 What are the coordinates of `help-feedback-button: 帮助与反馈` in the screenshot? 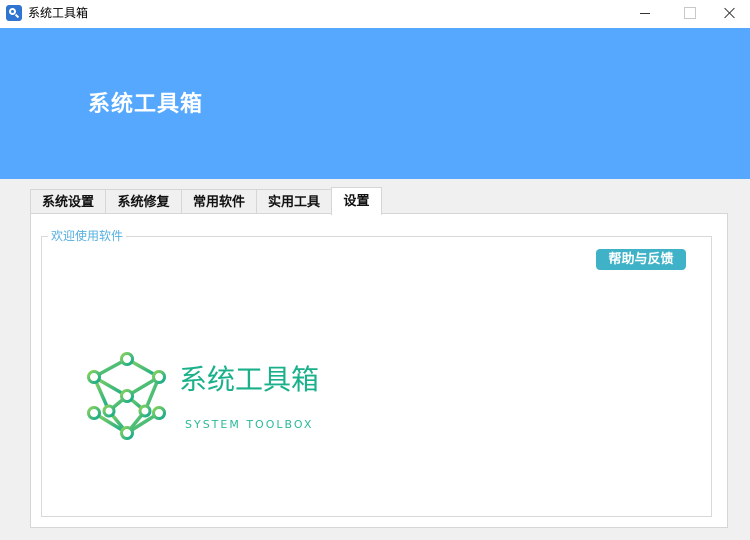 It's located at (641, 259).